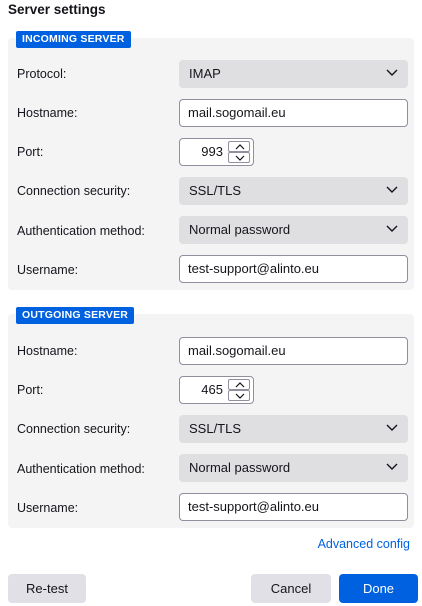 The image size is (422, 606). I want to click on outgoing-port-label: Port:, so click(30, 390).